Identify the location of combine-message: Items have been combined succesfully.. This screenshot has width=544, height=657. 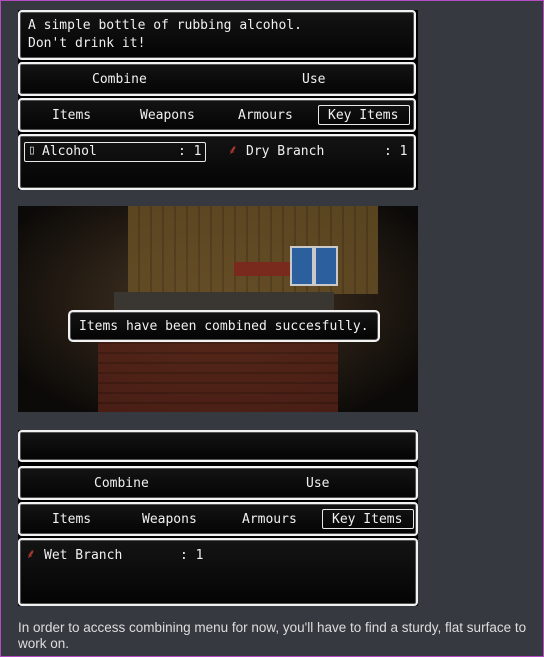
(224, 326).